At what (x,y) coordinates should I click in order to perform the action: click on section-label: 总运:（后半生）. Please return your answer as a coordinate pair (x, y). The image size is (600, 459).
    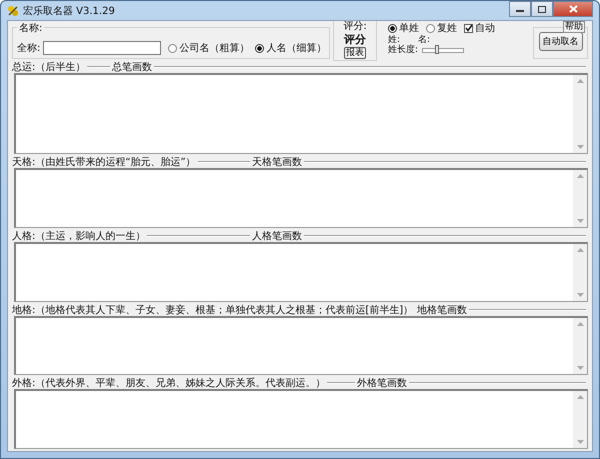
    Looking at the image, I should click on (49, 67).